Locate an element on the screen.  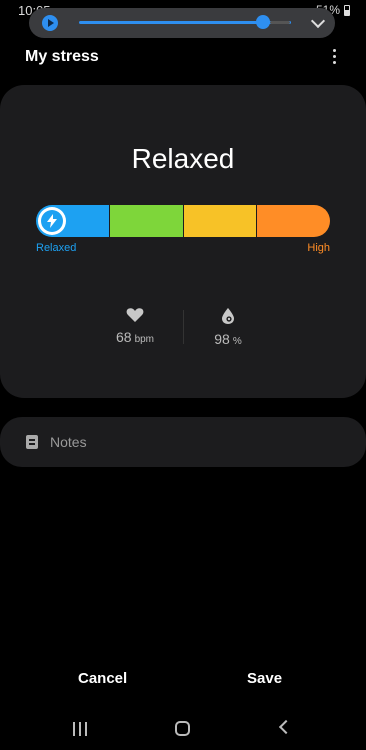
notes-label: Notes is located at coordinates (68, 442).